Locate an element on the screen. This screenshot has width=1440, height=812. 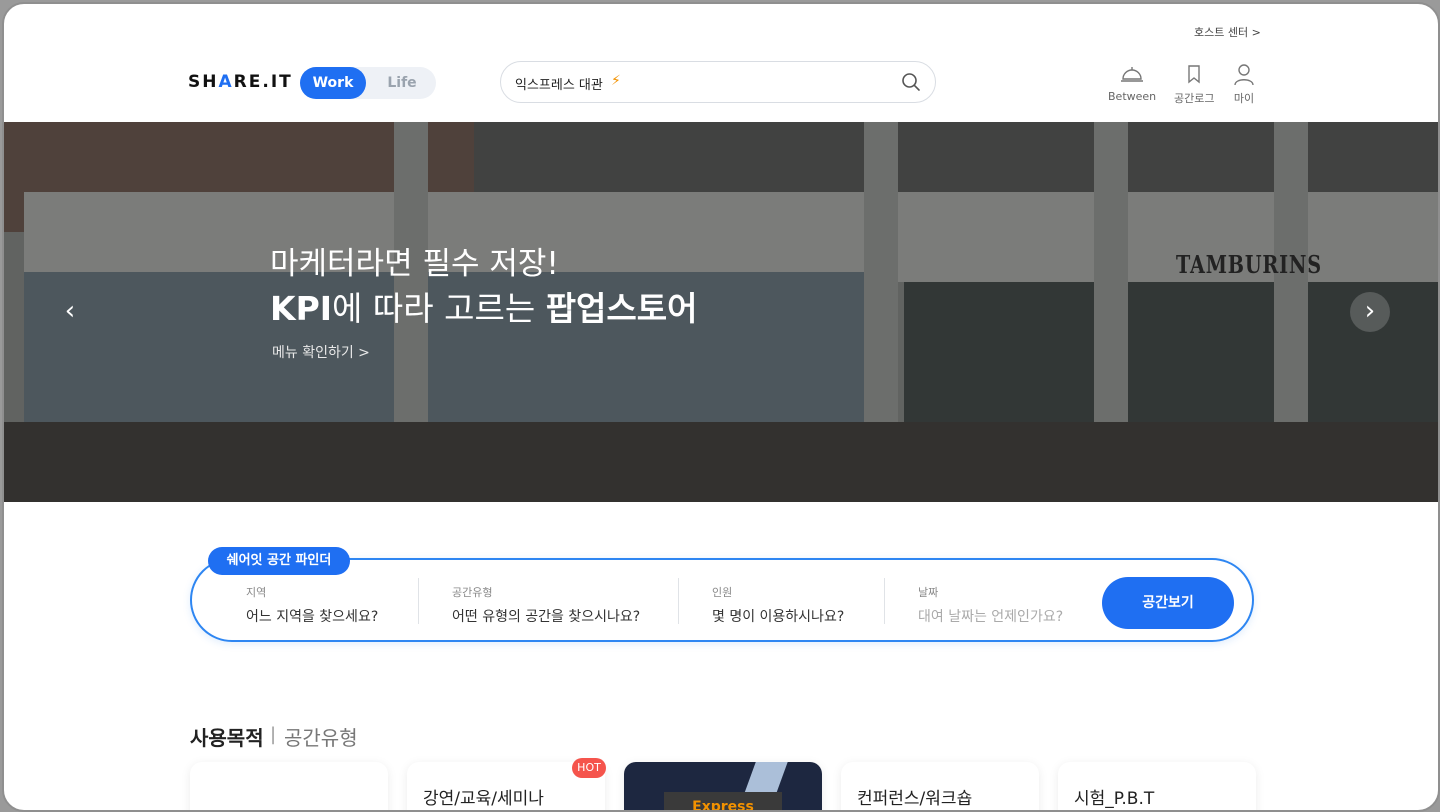
finder-people-value: 몇 명이 이용하시나요? is located at coordinates (778, 617).